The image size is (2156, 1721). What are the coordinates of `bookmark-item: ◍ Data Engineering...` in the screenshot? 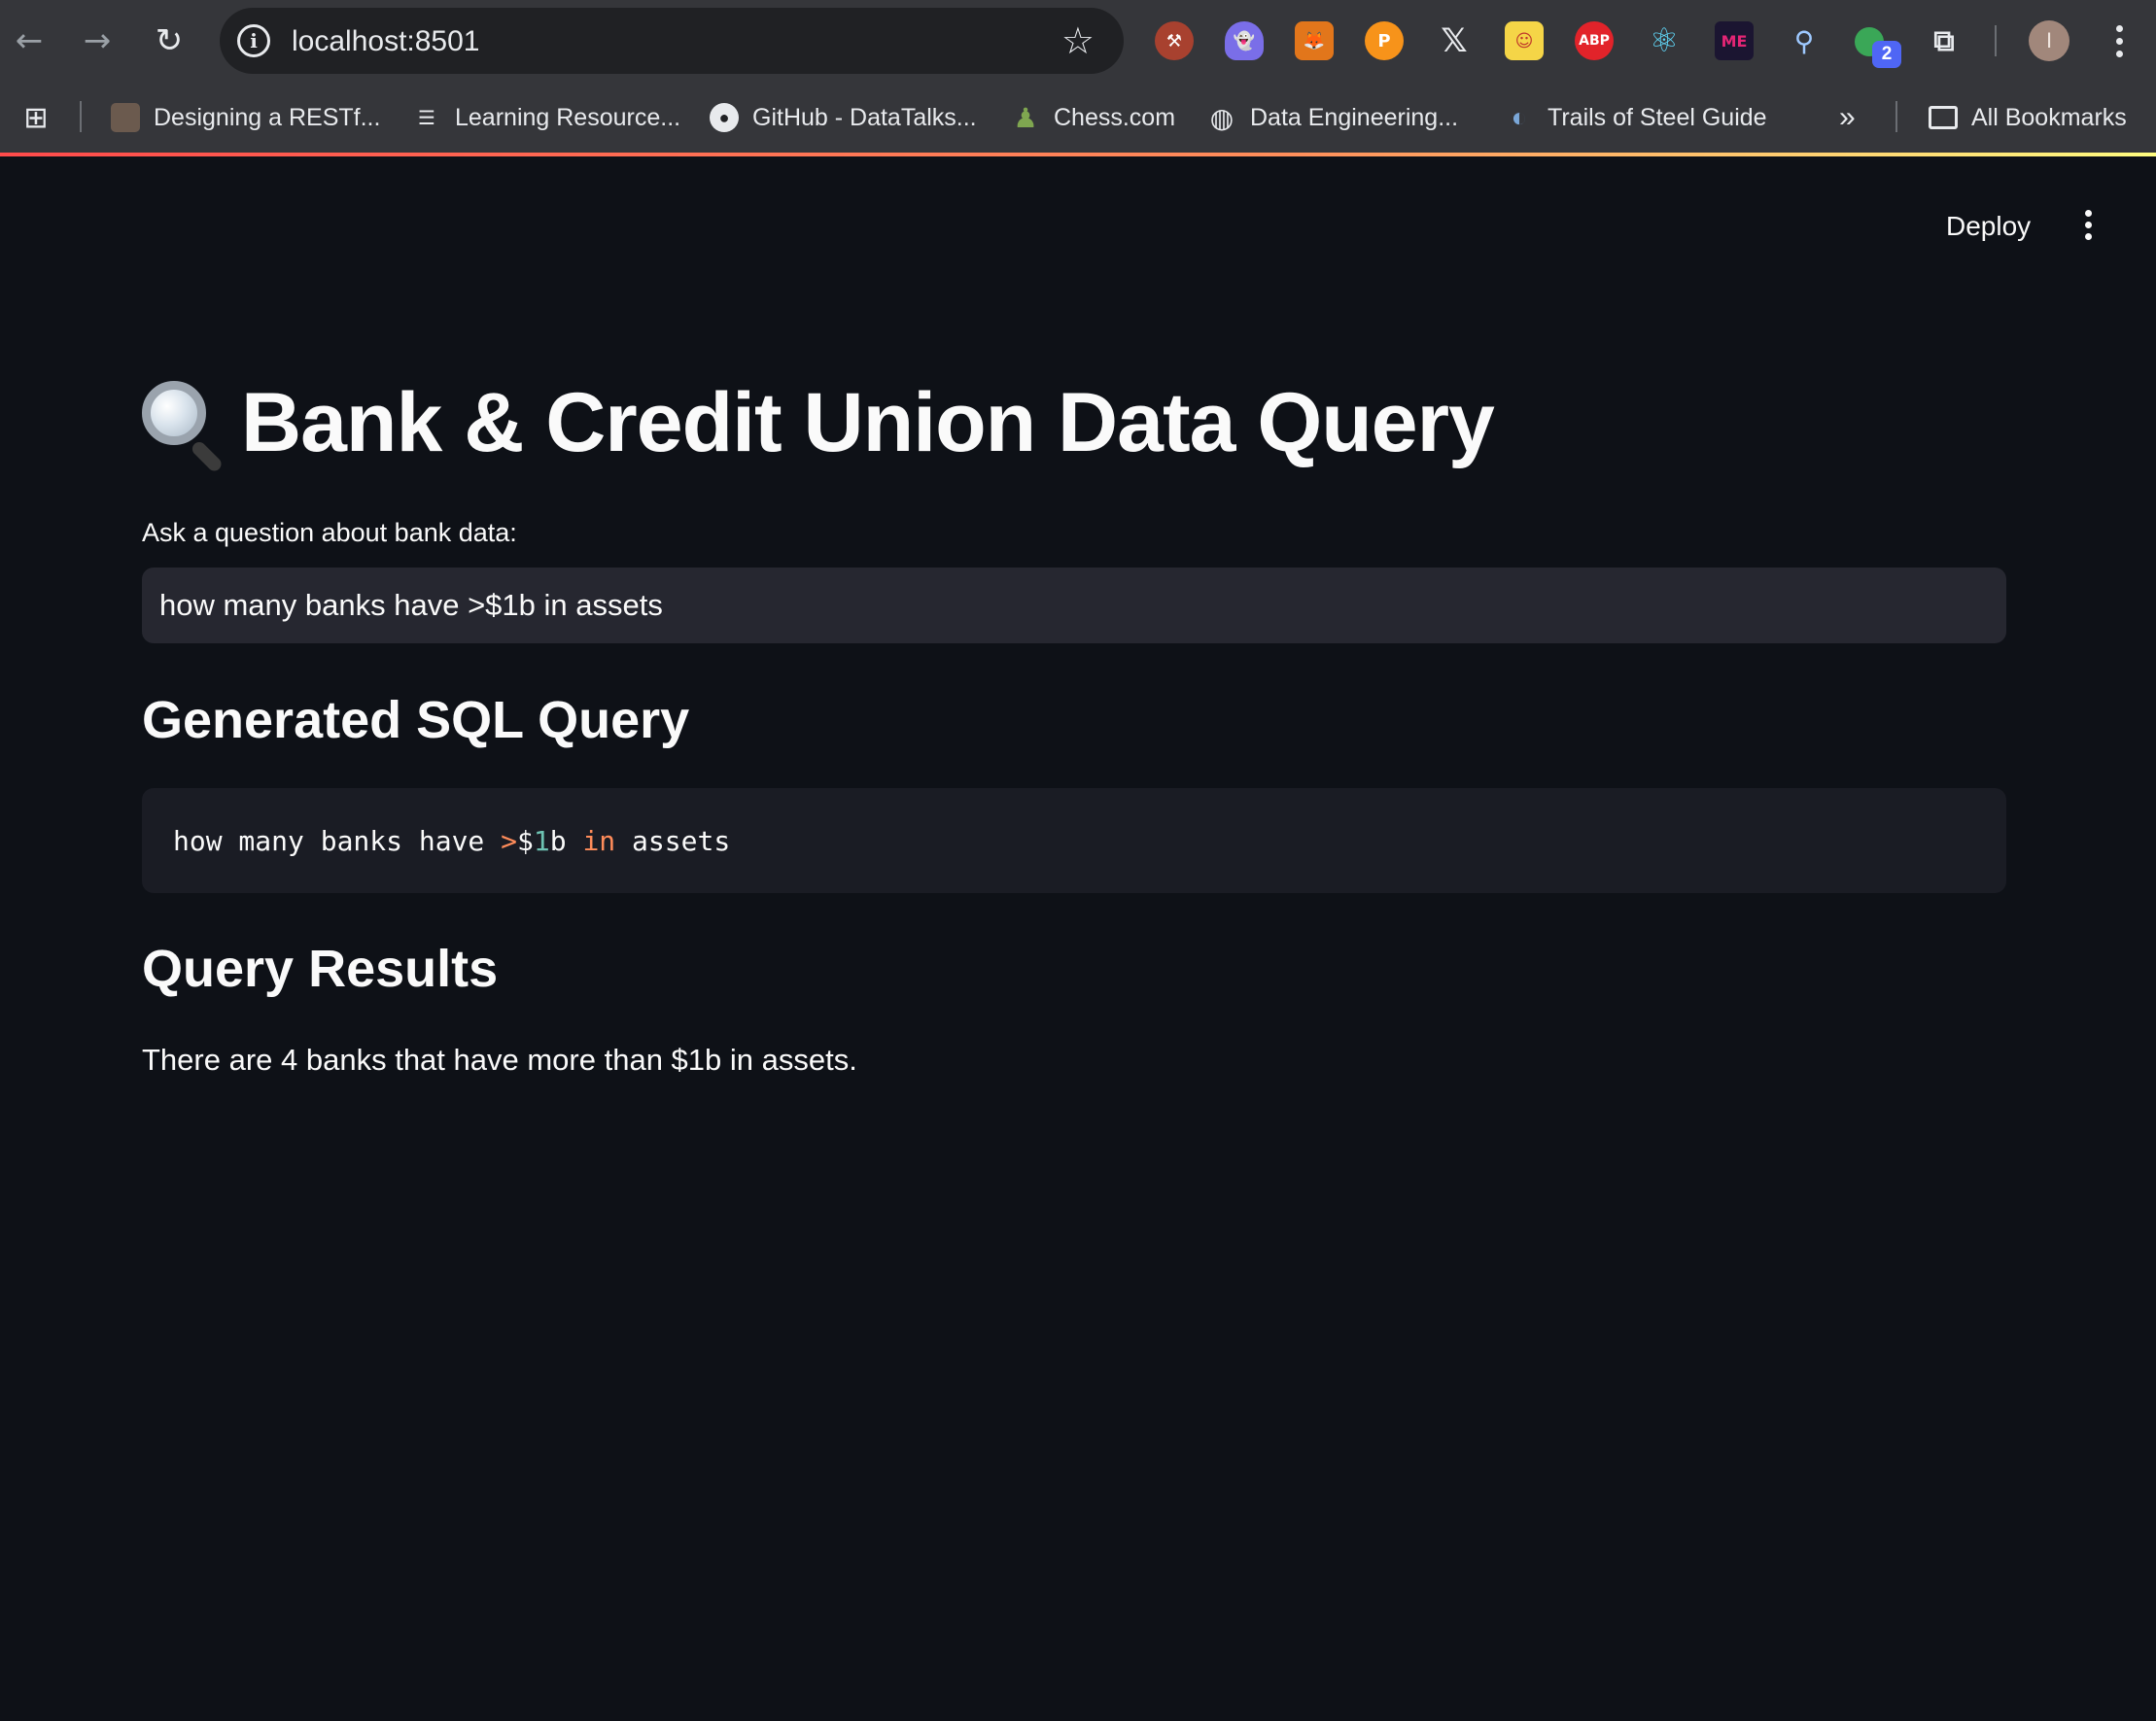 It's located at (1332, 117).